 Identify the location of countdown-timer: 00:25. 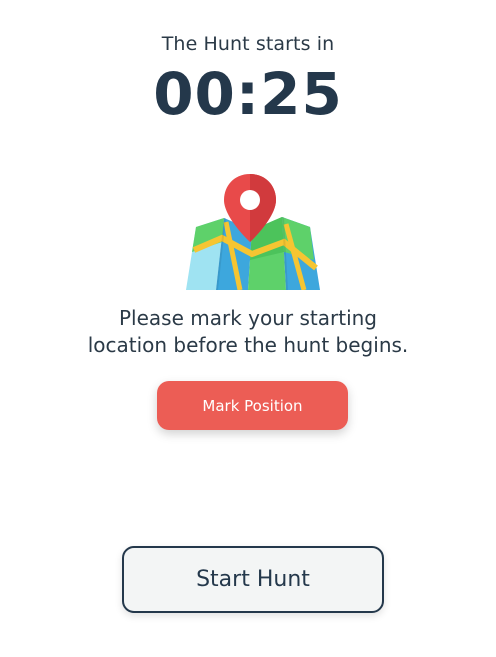
(248, 94).